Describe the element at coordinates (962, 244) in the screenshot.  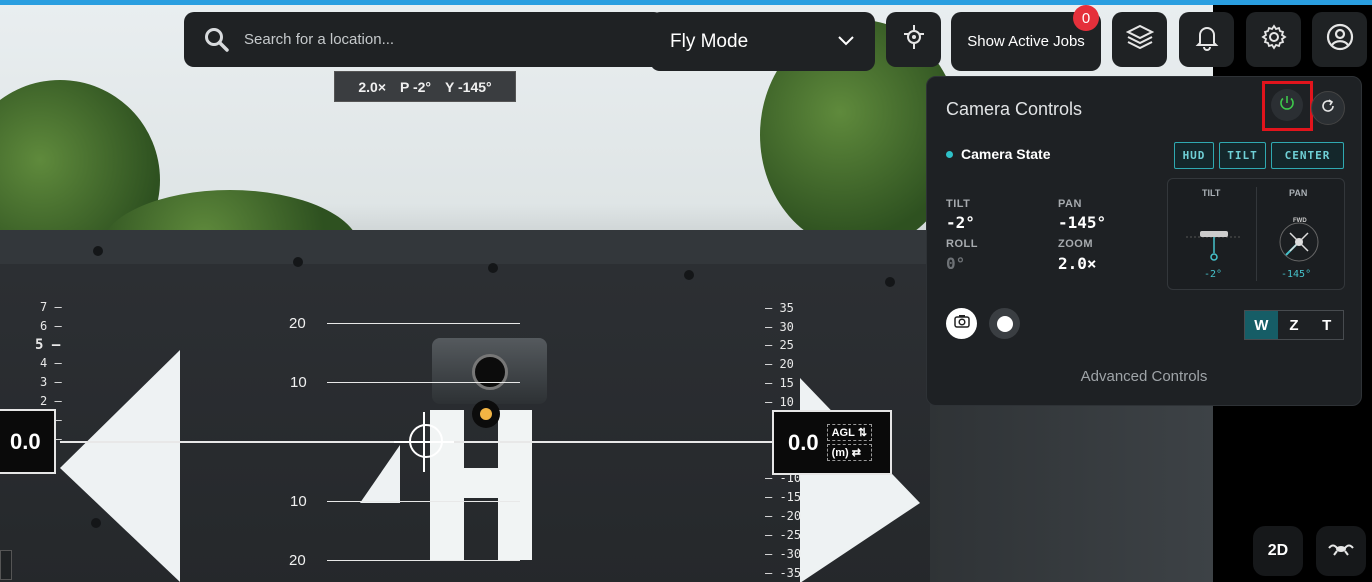
I see `roll-stat-label: ROLL` at that location.